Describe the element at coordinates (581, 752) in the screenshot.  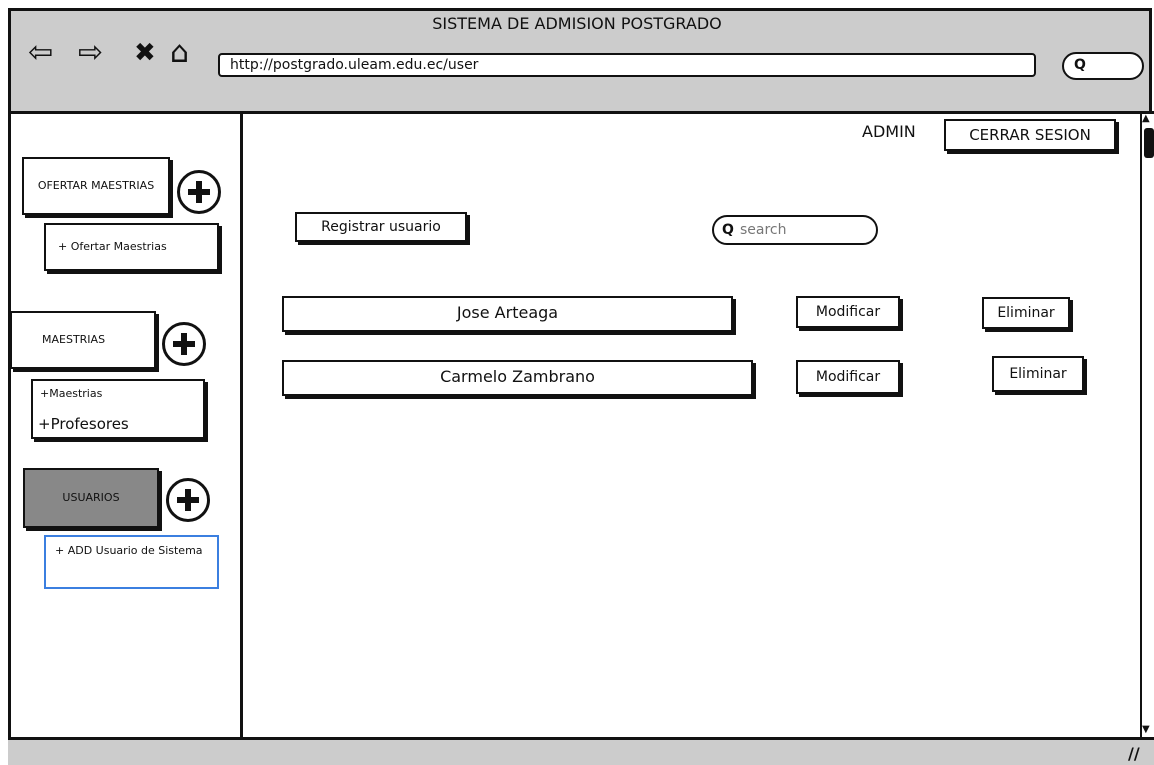
I see `status-bar` at that location.